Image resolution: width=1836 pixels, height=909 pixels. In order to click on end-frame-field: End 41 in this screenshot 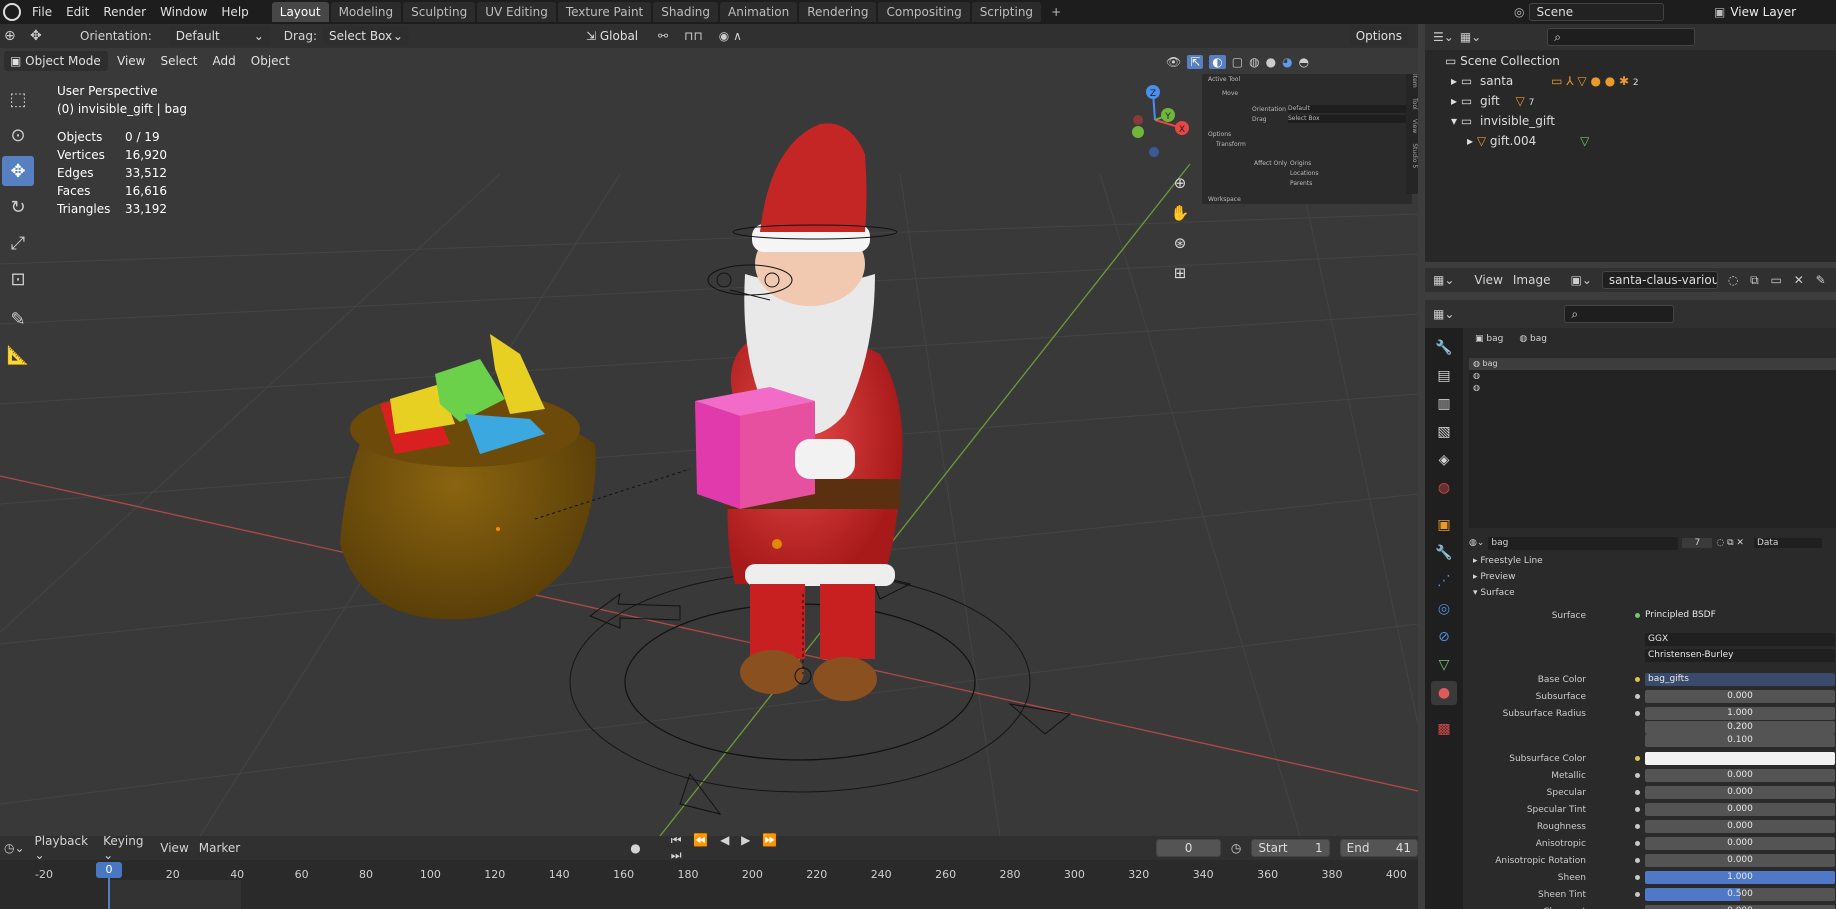, I will do `click(1378, 848)`.